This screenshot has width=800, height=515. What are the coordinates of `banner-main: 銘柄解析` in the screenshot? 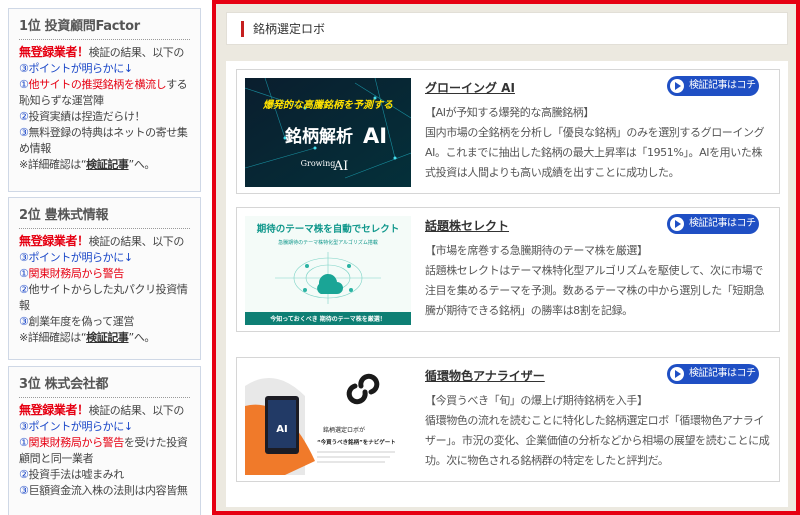 It's located at (319, 136).